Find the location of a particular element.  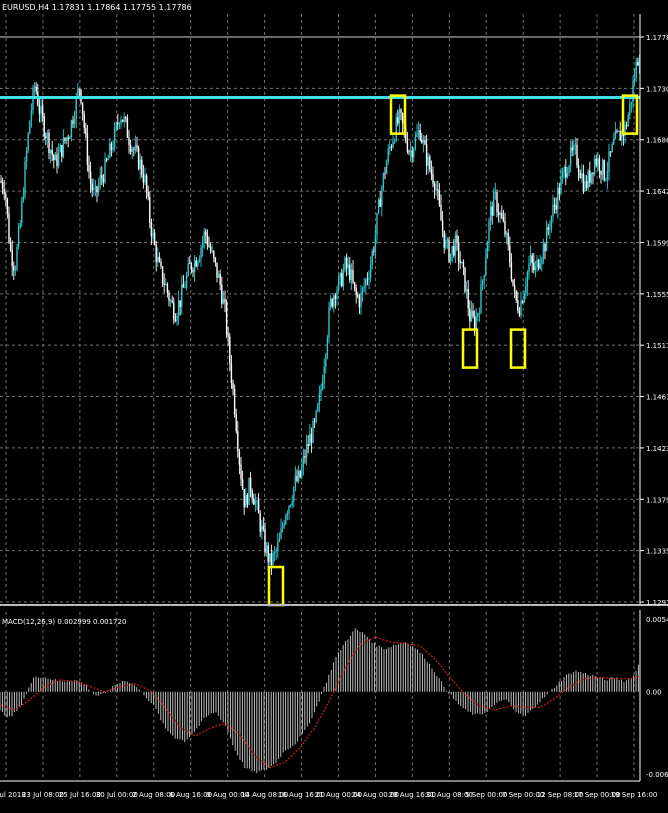

price-tick-label: 1.17300 is located at coordinates (657, 89).